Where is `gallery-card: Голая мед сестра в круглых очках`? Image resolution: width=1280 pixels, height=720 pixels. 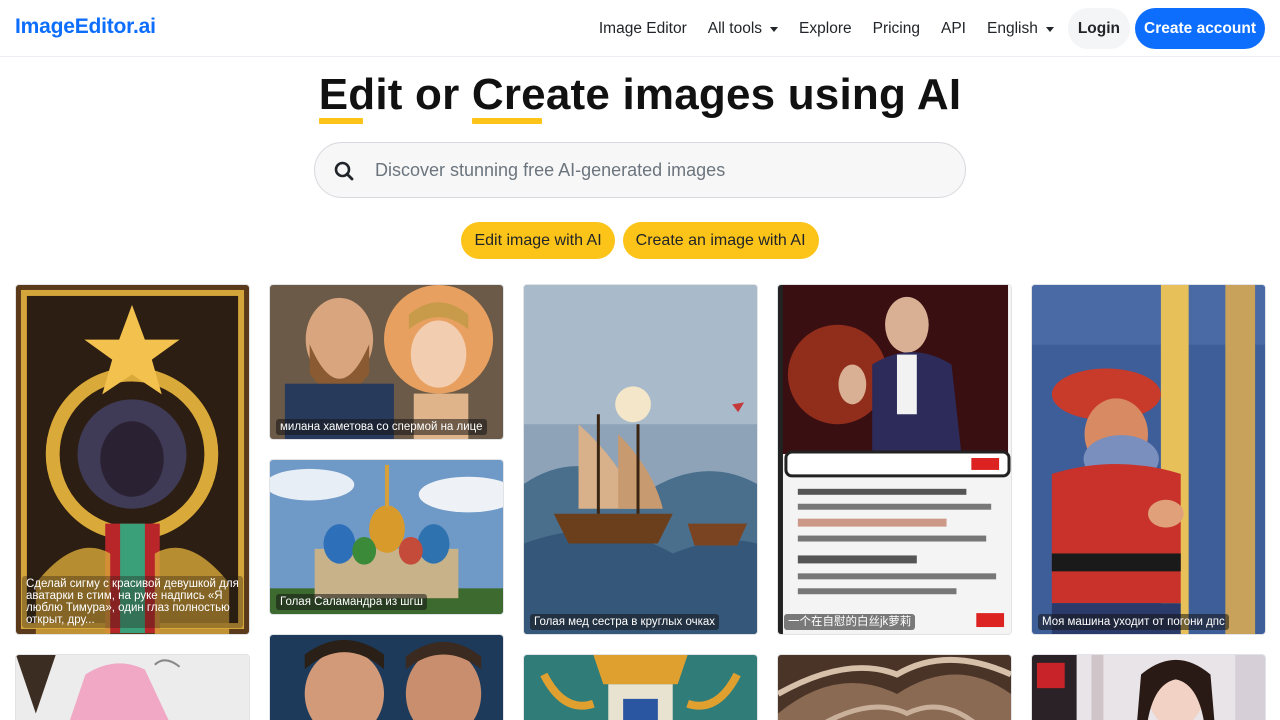 gallery-card: Голая мед сестра в круглых очках is located at coordinates (640, 459).